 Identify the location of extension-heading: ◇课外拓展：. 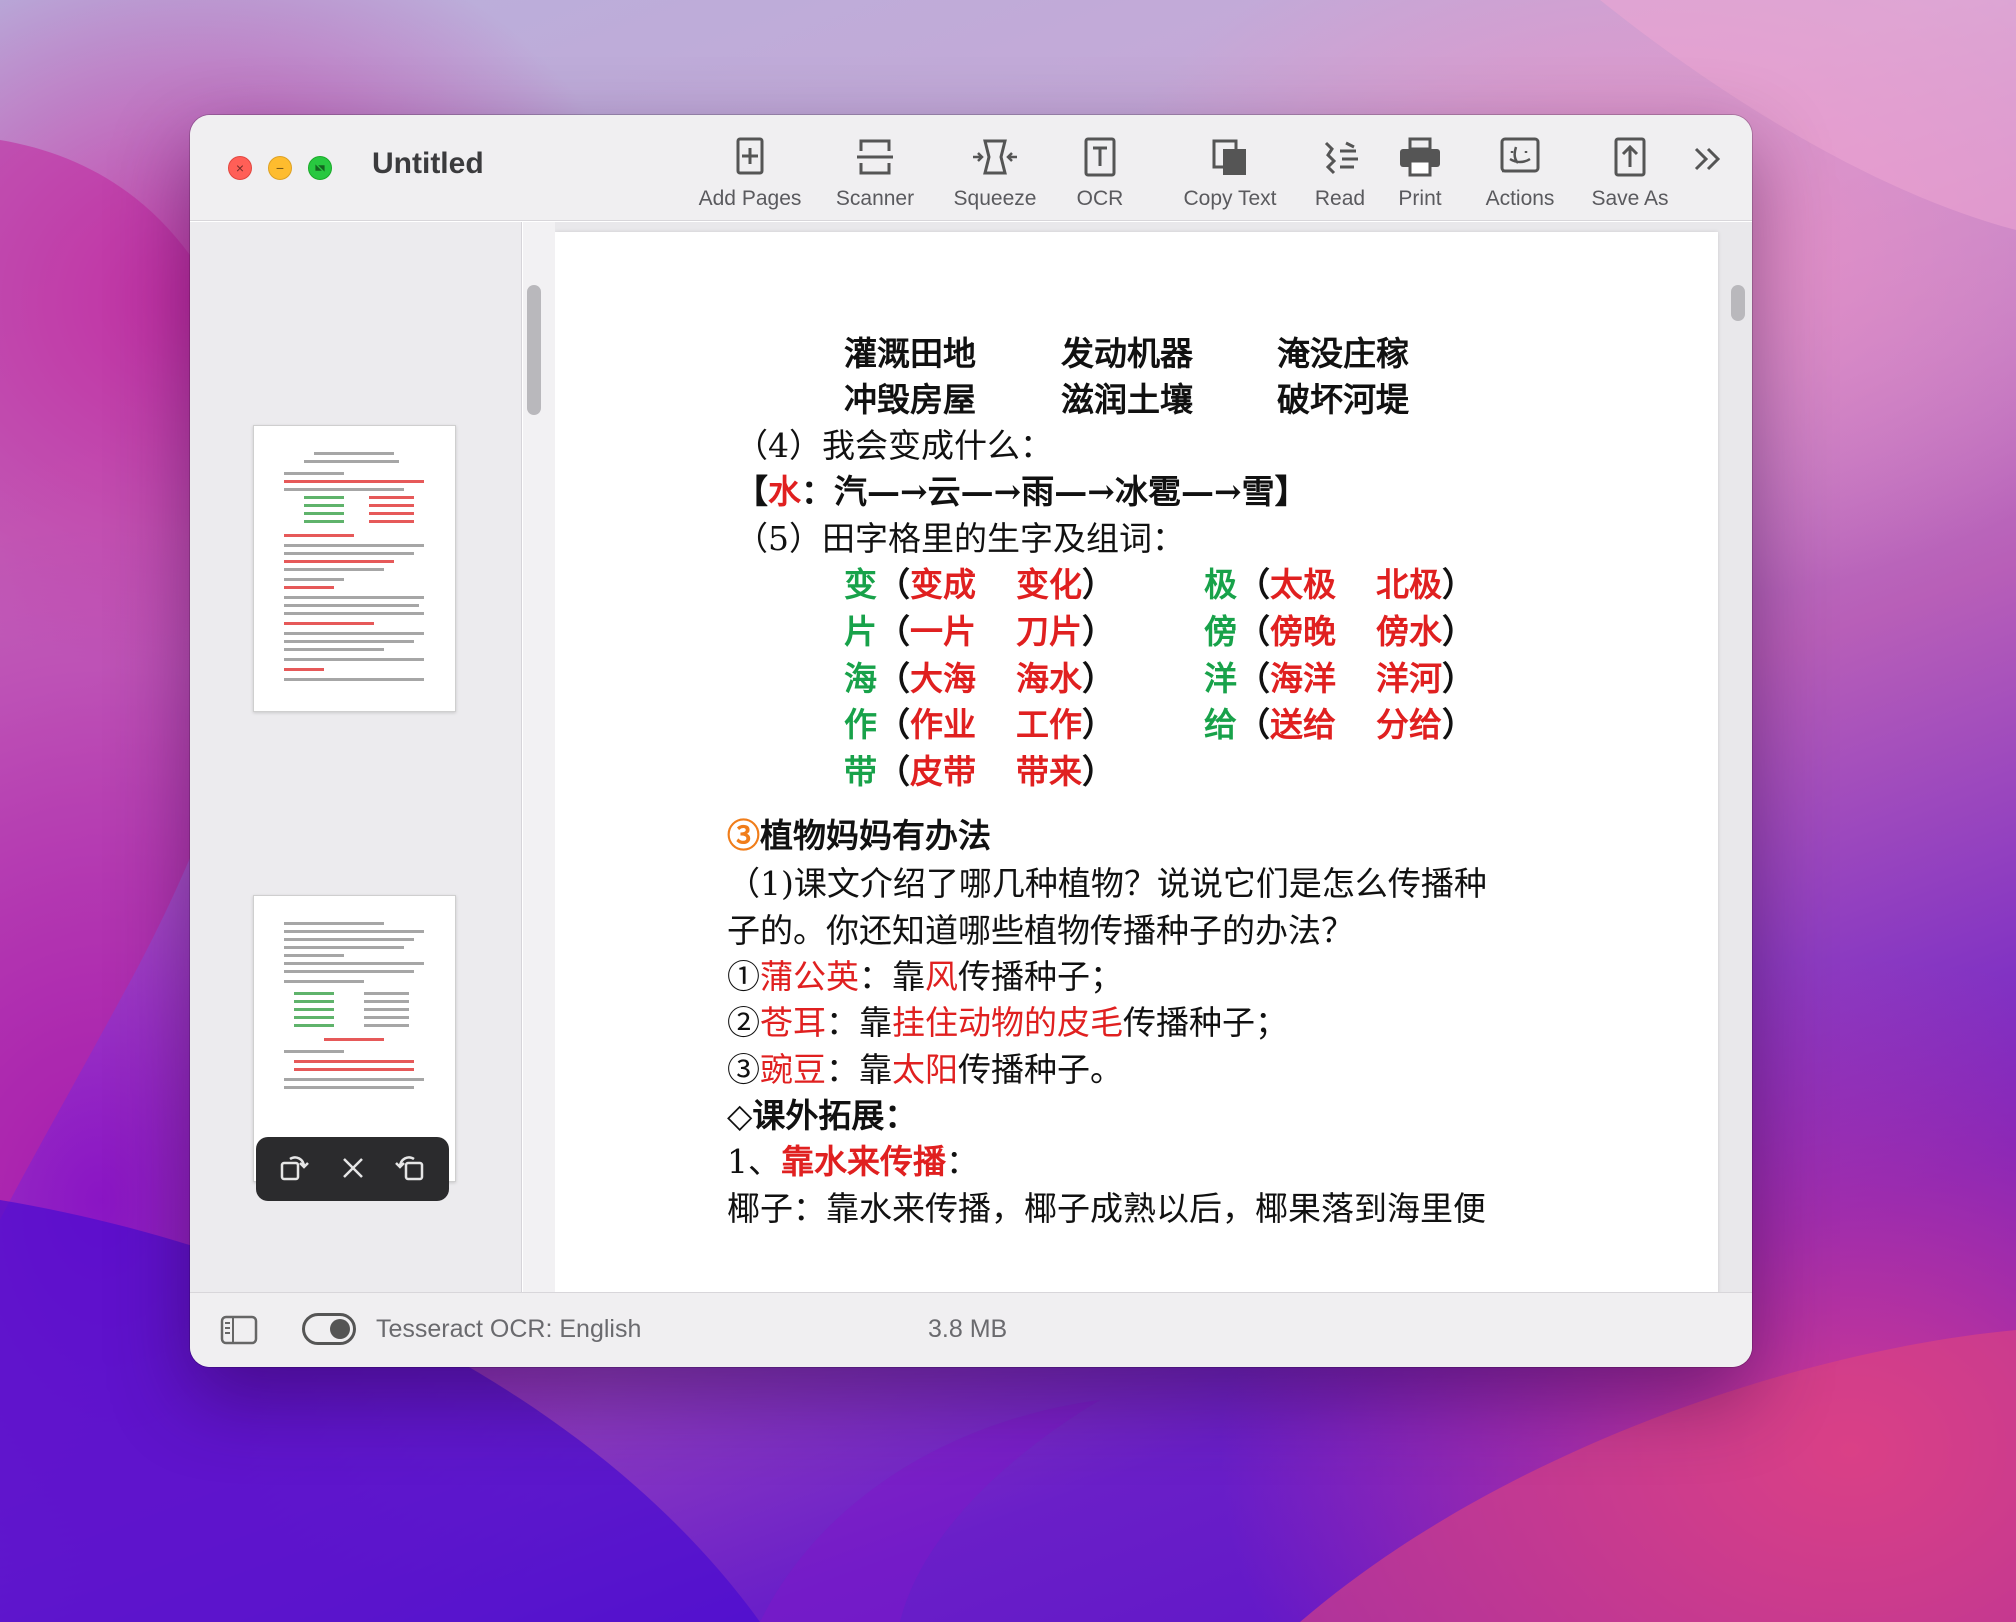
(822, 1115).